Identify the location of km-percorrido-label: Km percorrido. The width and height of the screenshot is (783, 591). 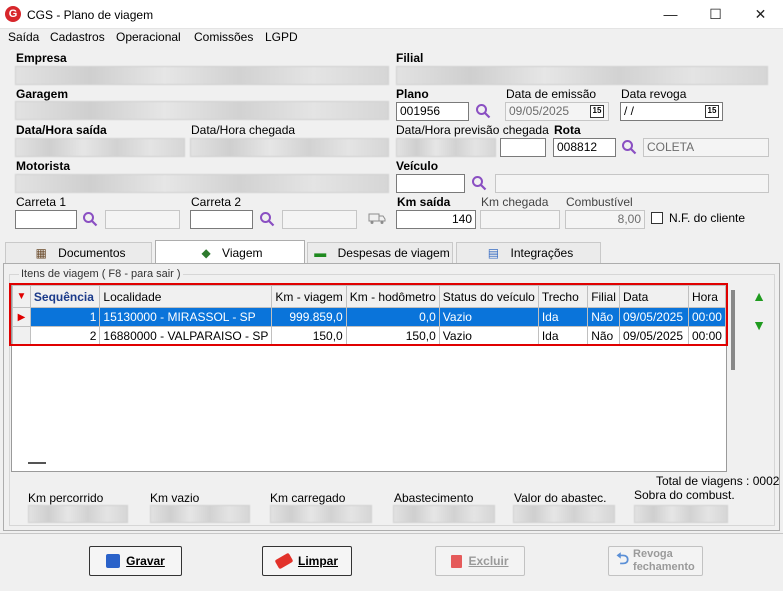
(66, 498).